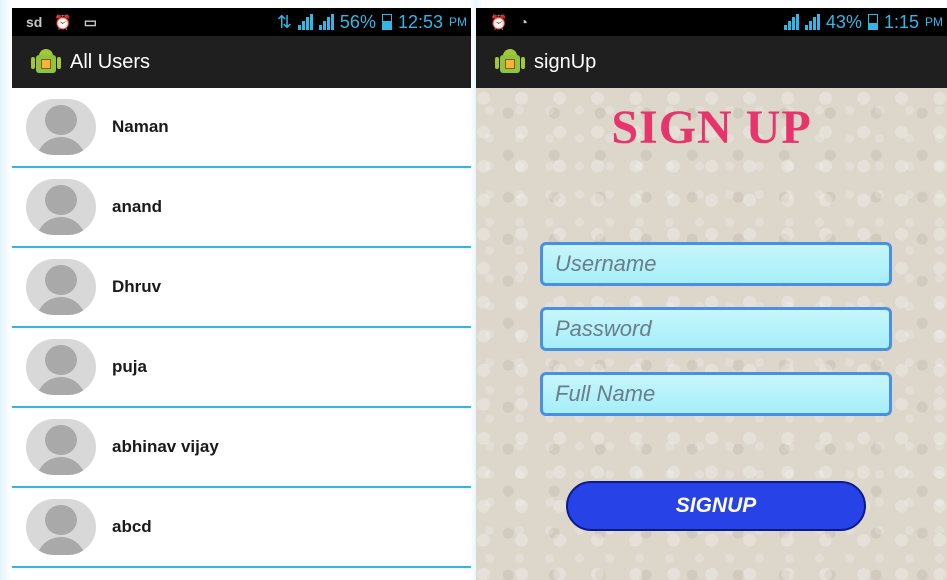  I want to click on signup-button: SIGNUP, so click(716, 506).